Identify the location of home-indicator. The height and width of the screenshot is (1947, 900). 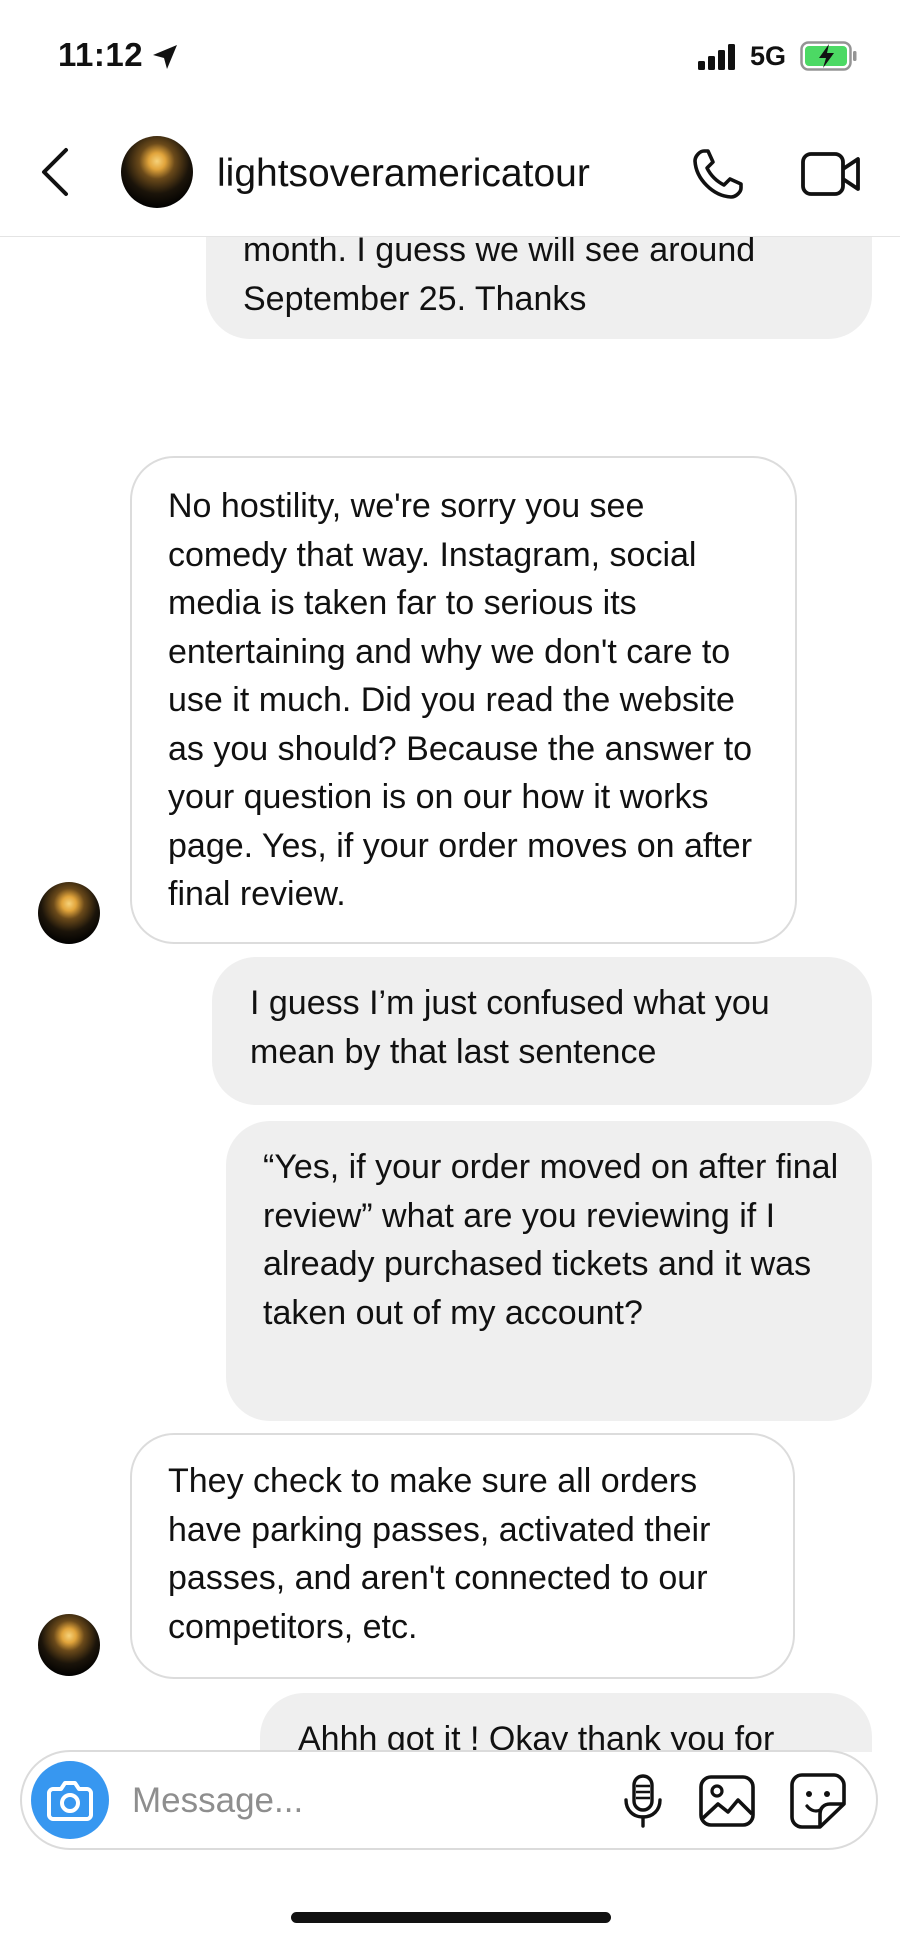
(451, 1917).